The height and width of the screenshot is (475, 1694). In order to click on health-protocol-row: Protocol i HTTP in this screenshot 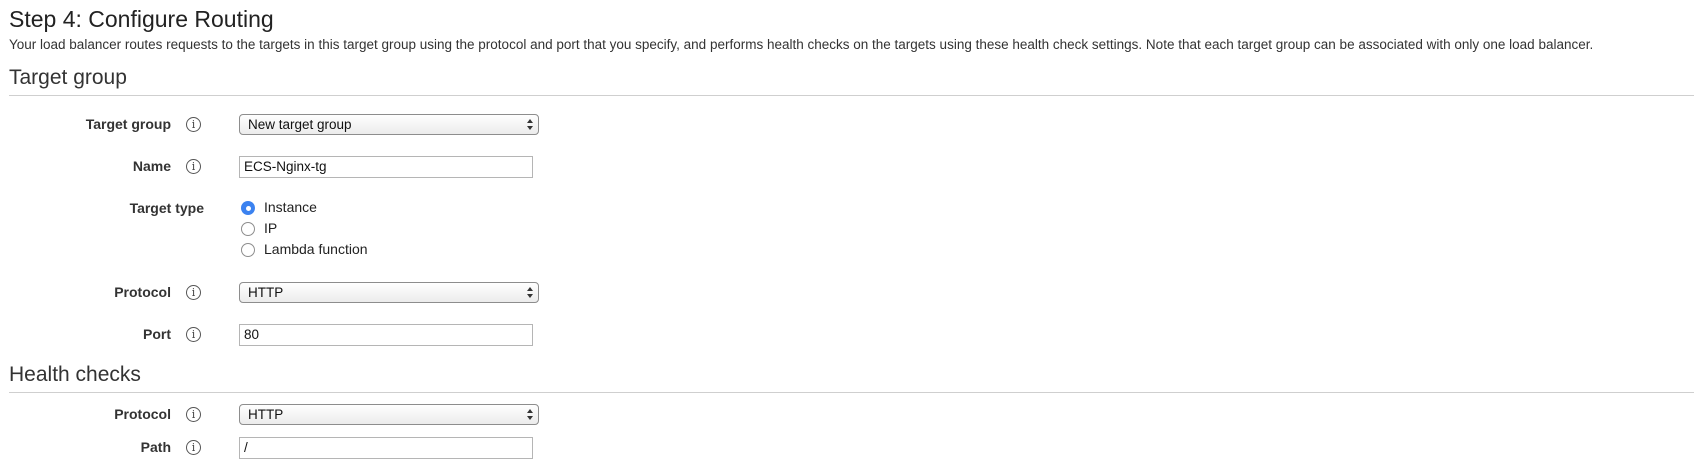, I will do `click(847, 416)`.